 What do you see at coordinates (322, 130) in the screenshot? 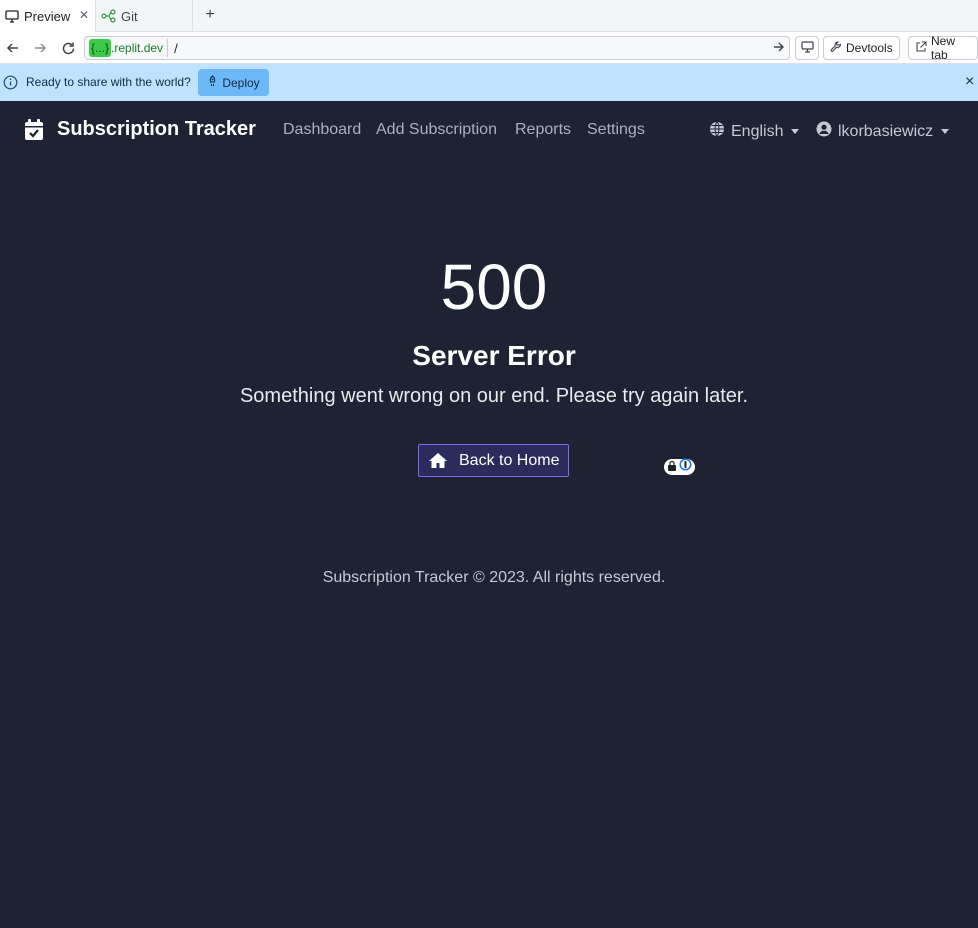
I see `nav-dashboard: Dashboard` at bounding box center [322, 130].